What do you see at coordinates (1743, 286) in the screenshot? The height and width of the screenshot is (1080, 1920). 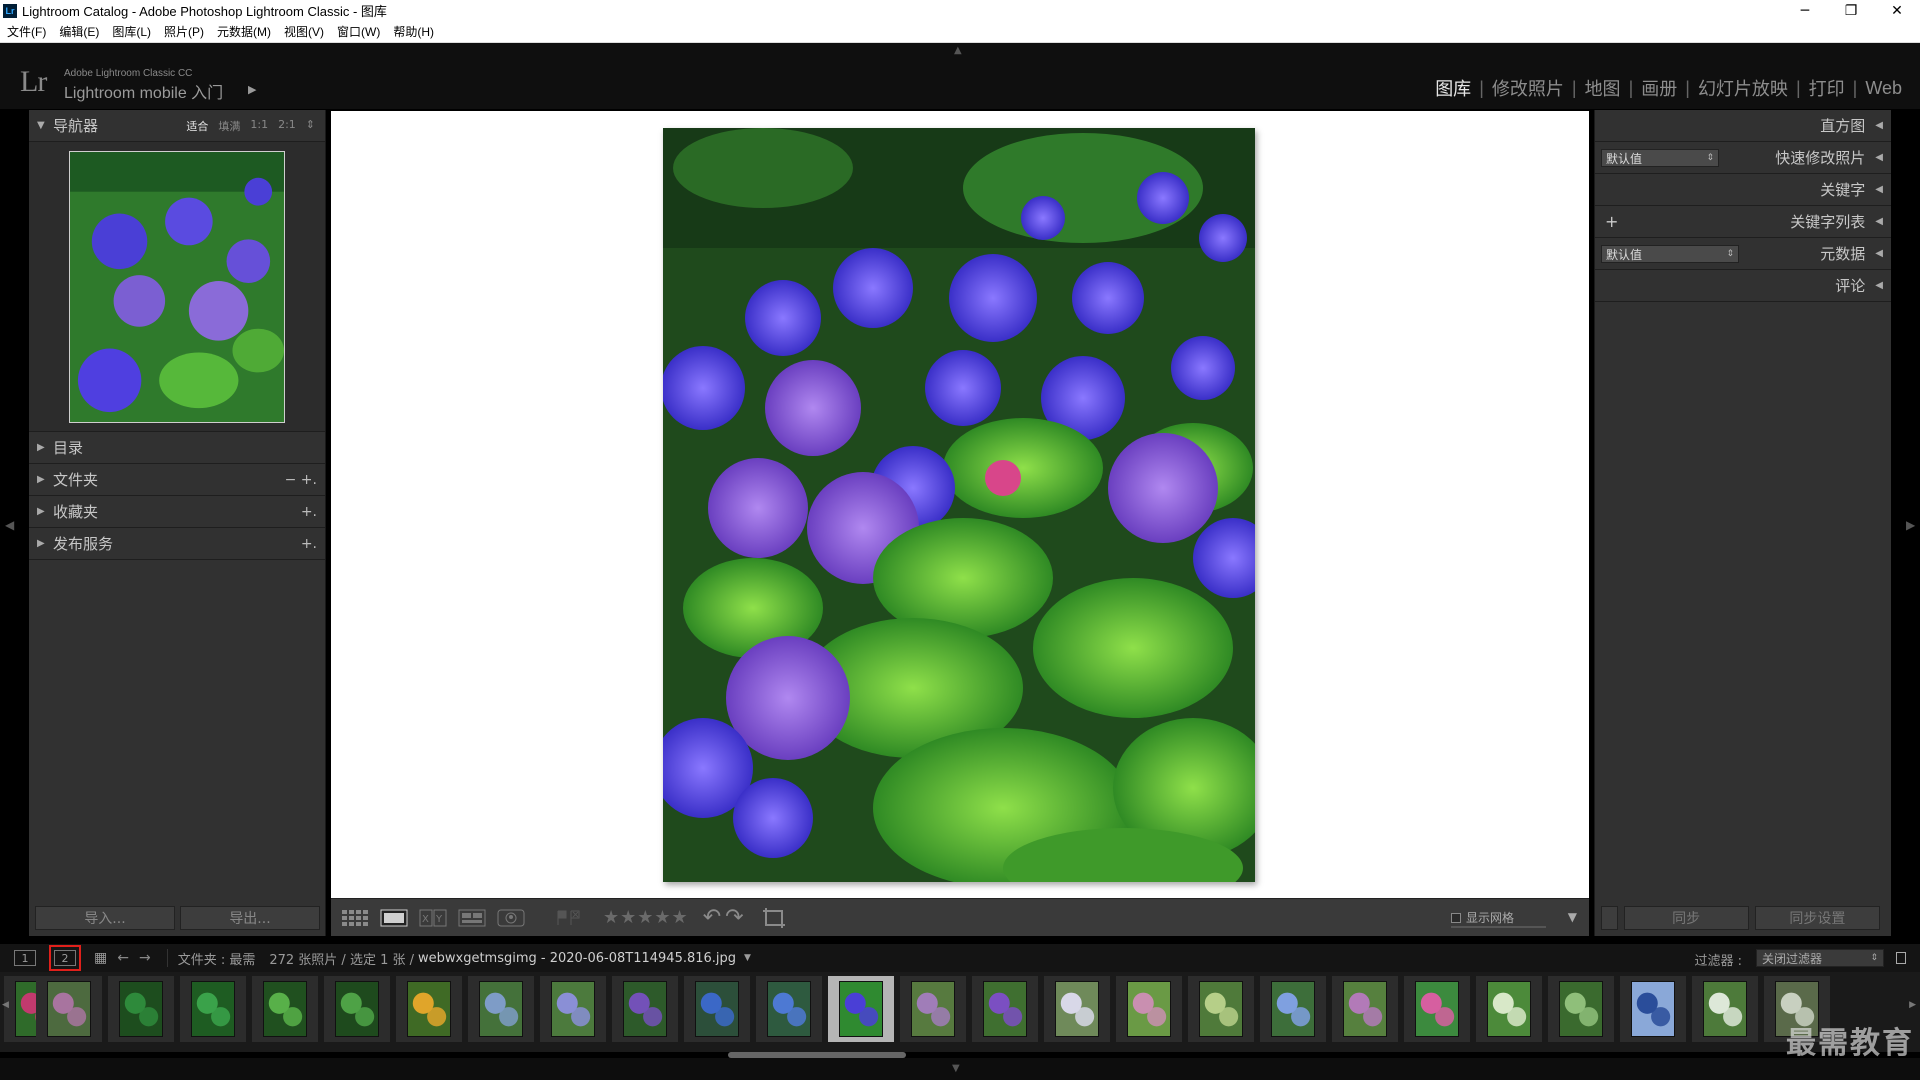 I see `comments-header: 评论 ◀` at bounding box center [1743, 286].